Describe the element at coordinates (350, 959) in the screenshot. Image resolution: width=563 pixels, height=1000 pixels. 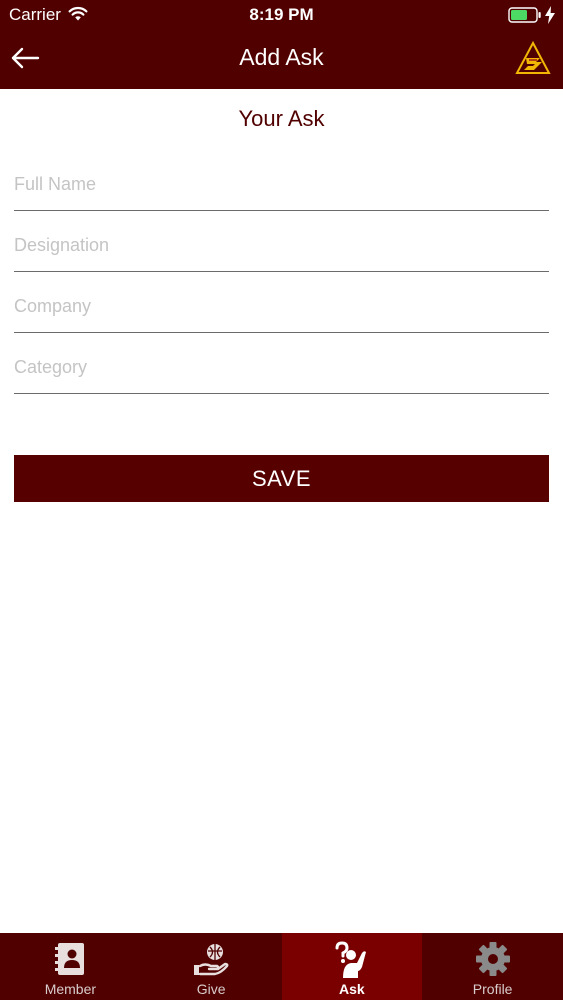
I see `question-hand-icon` at that location.